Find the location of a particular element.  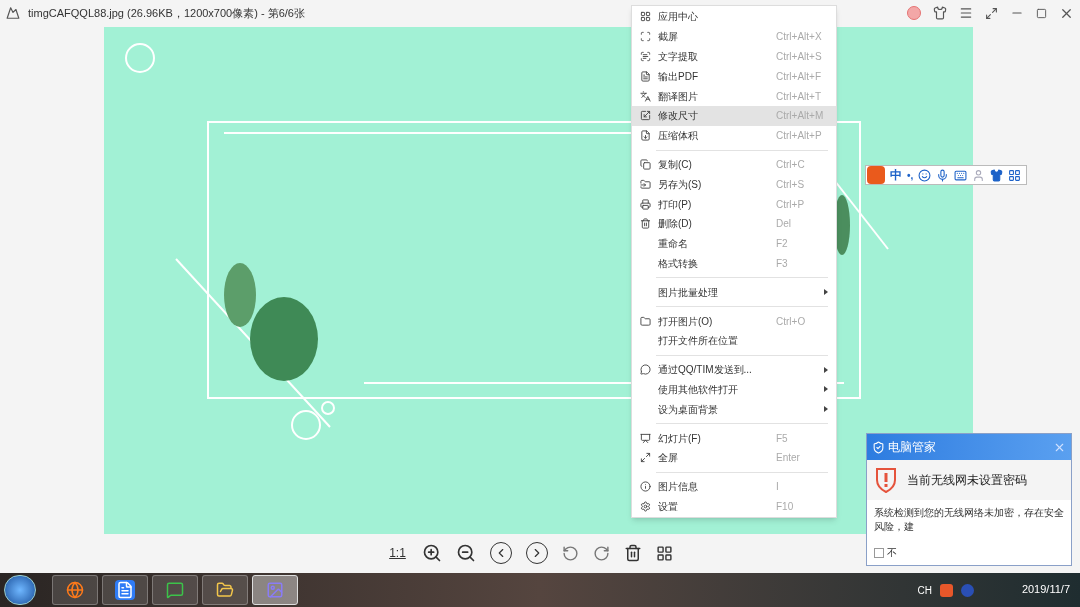

photos-icon is located at coordinates (275, 590).